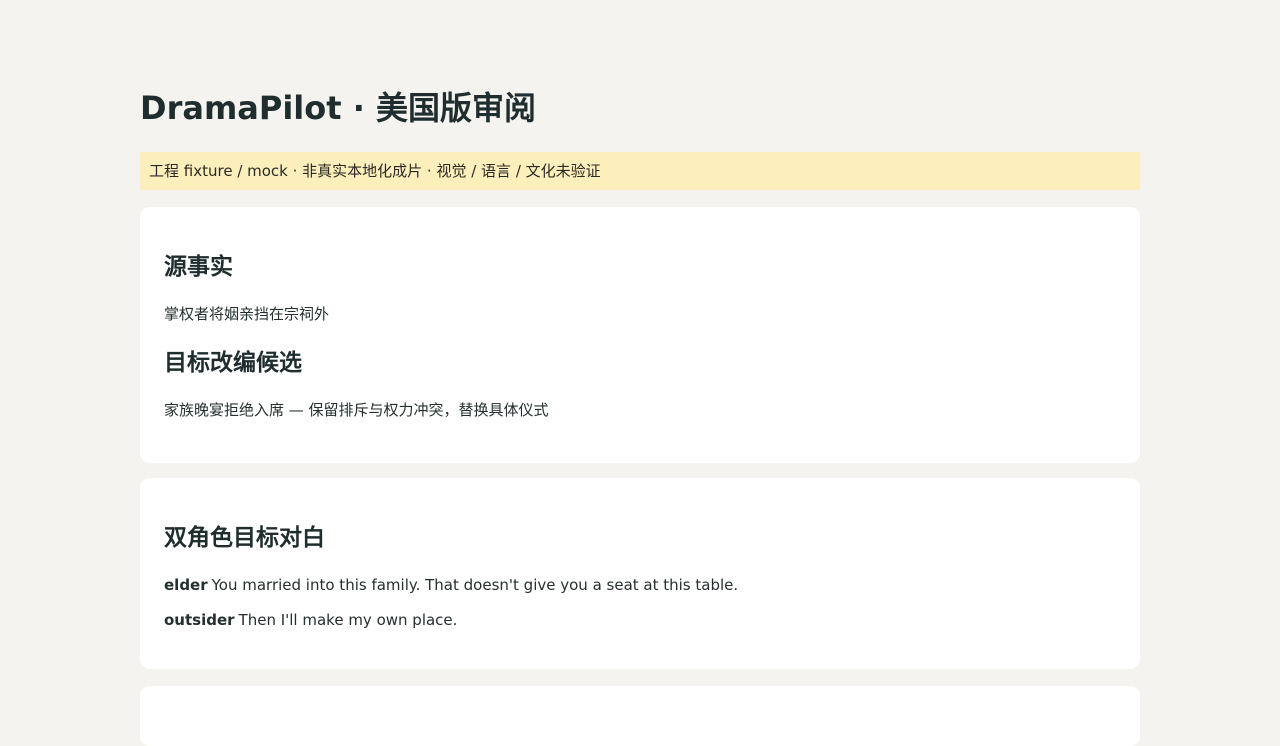 The image size is (1280, 746). What do you see at coordinates (244, 538) in the screenshot?
I see `dialogue-heading: 双角色目标对白` at bounding box center [244, 538].